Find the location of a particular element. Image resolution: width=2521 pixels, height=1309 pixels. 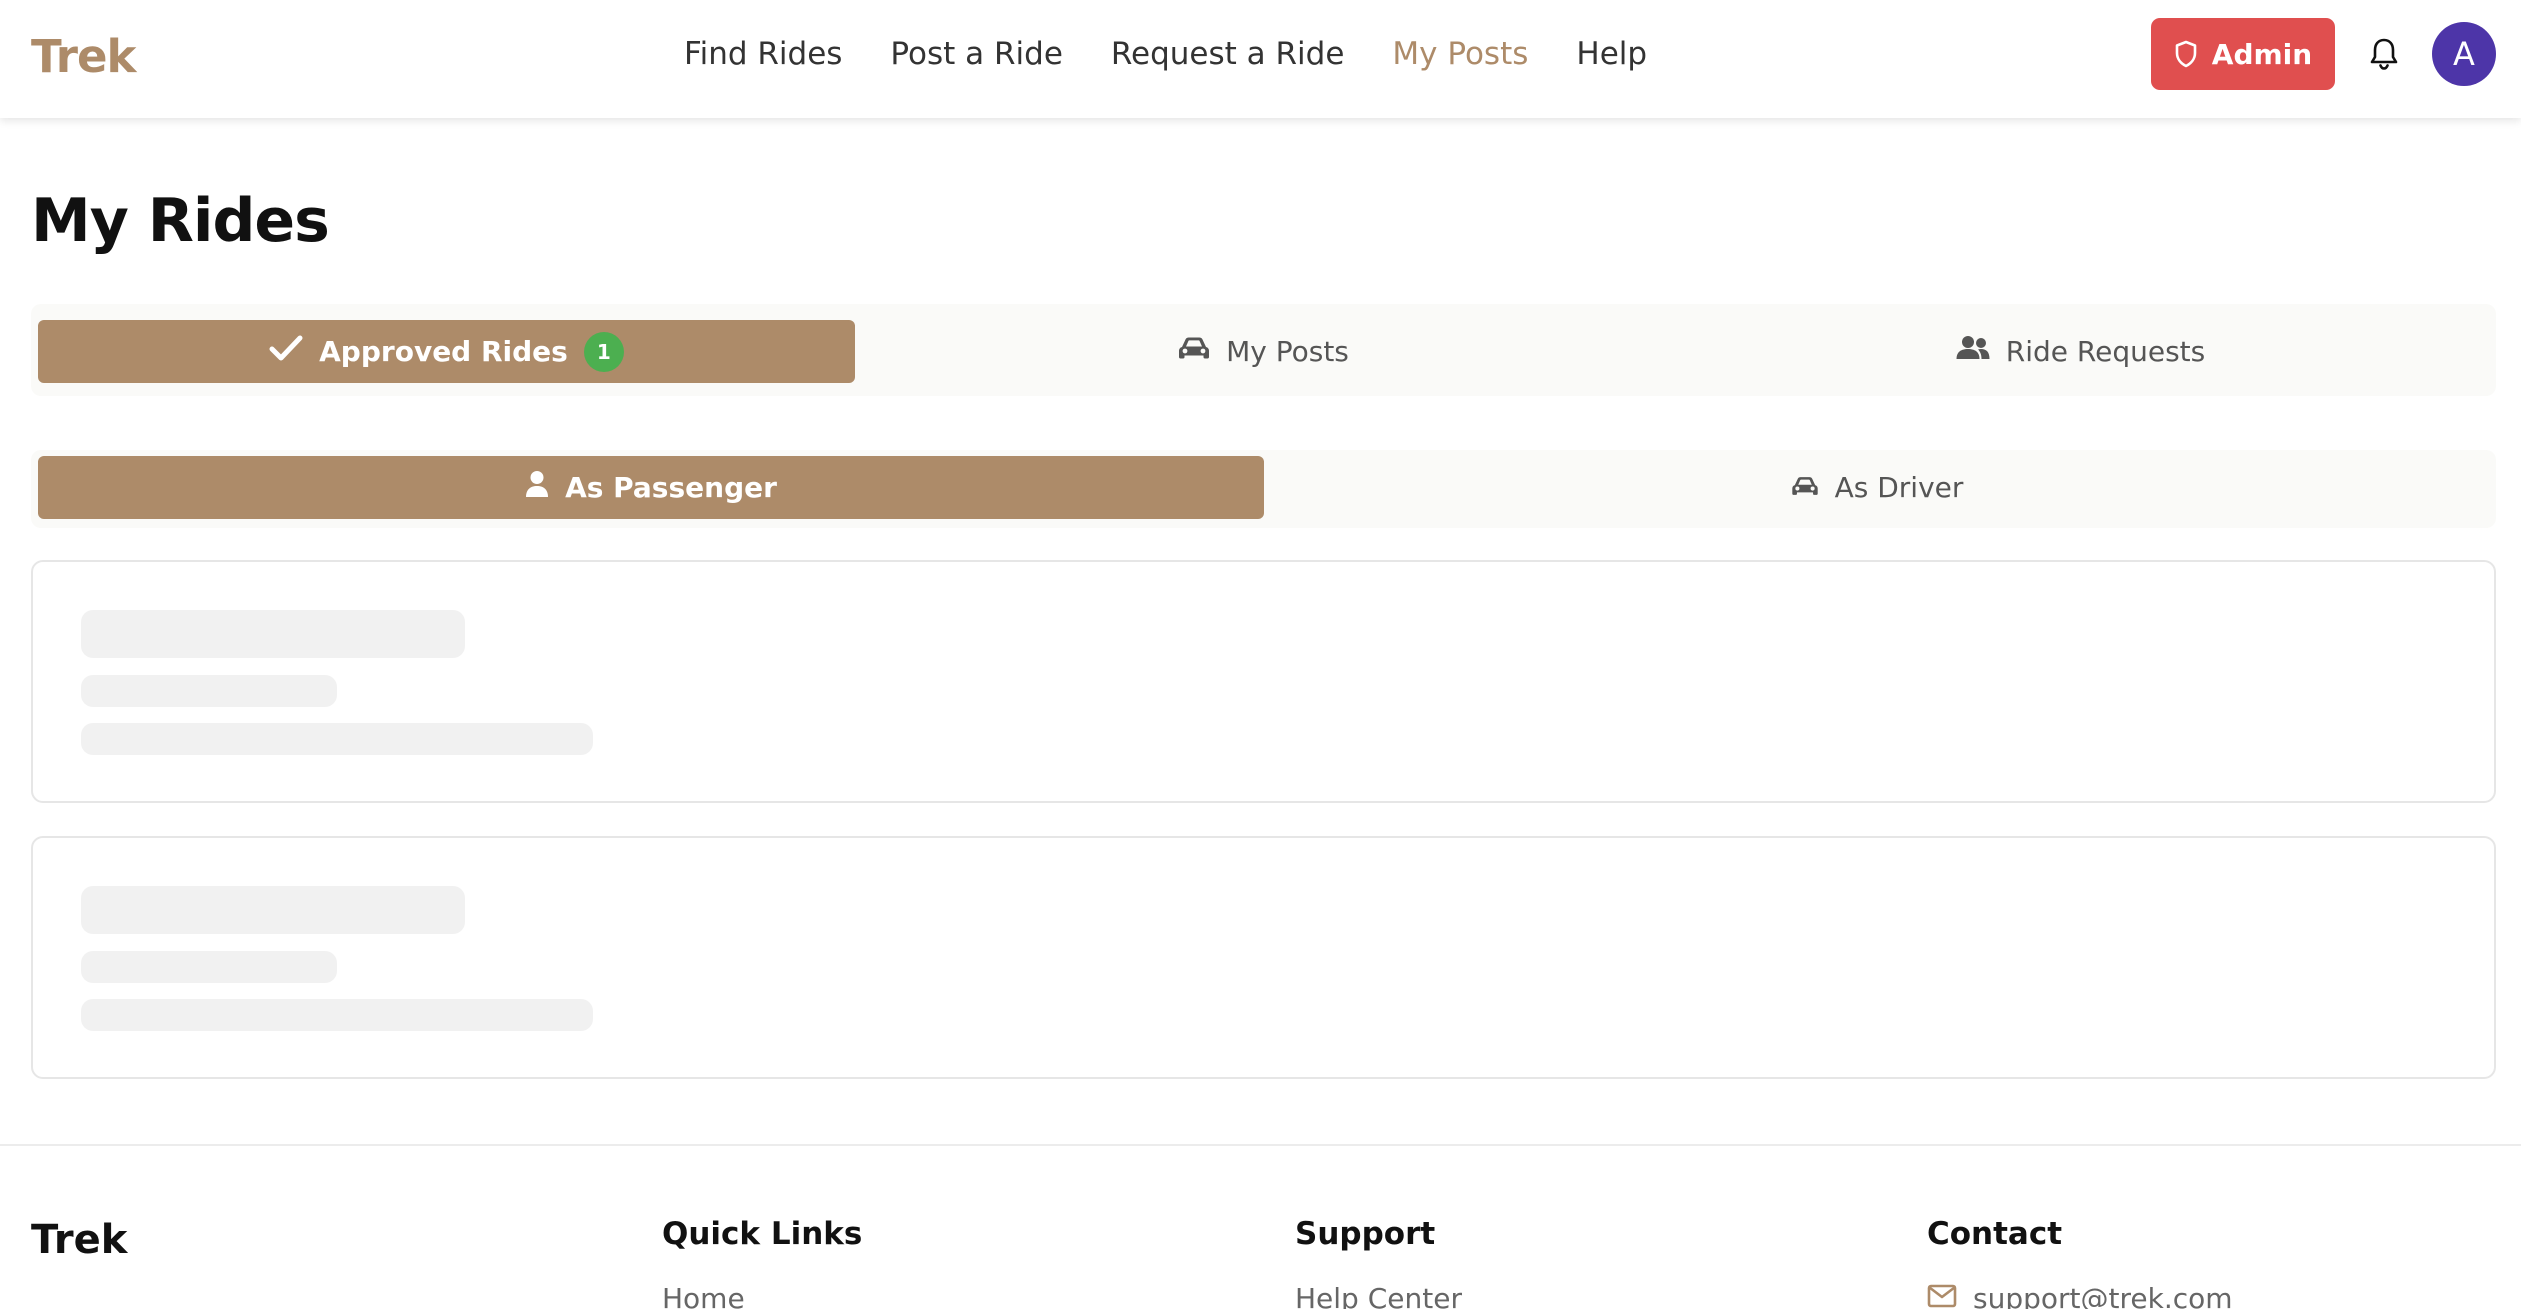

subtab-as-driver: As Driver is located at coordinates (1877, 487).